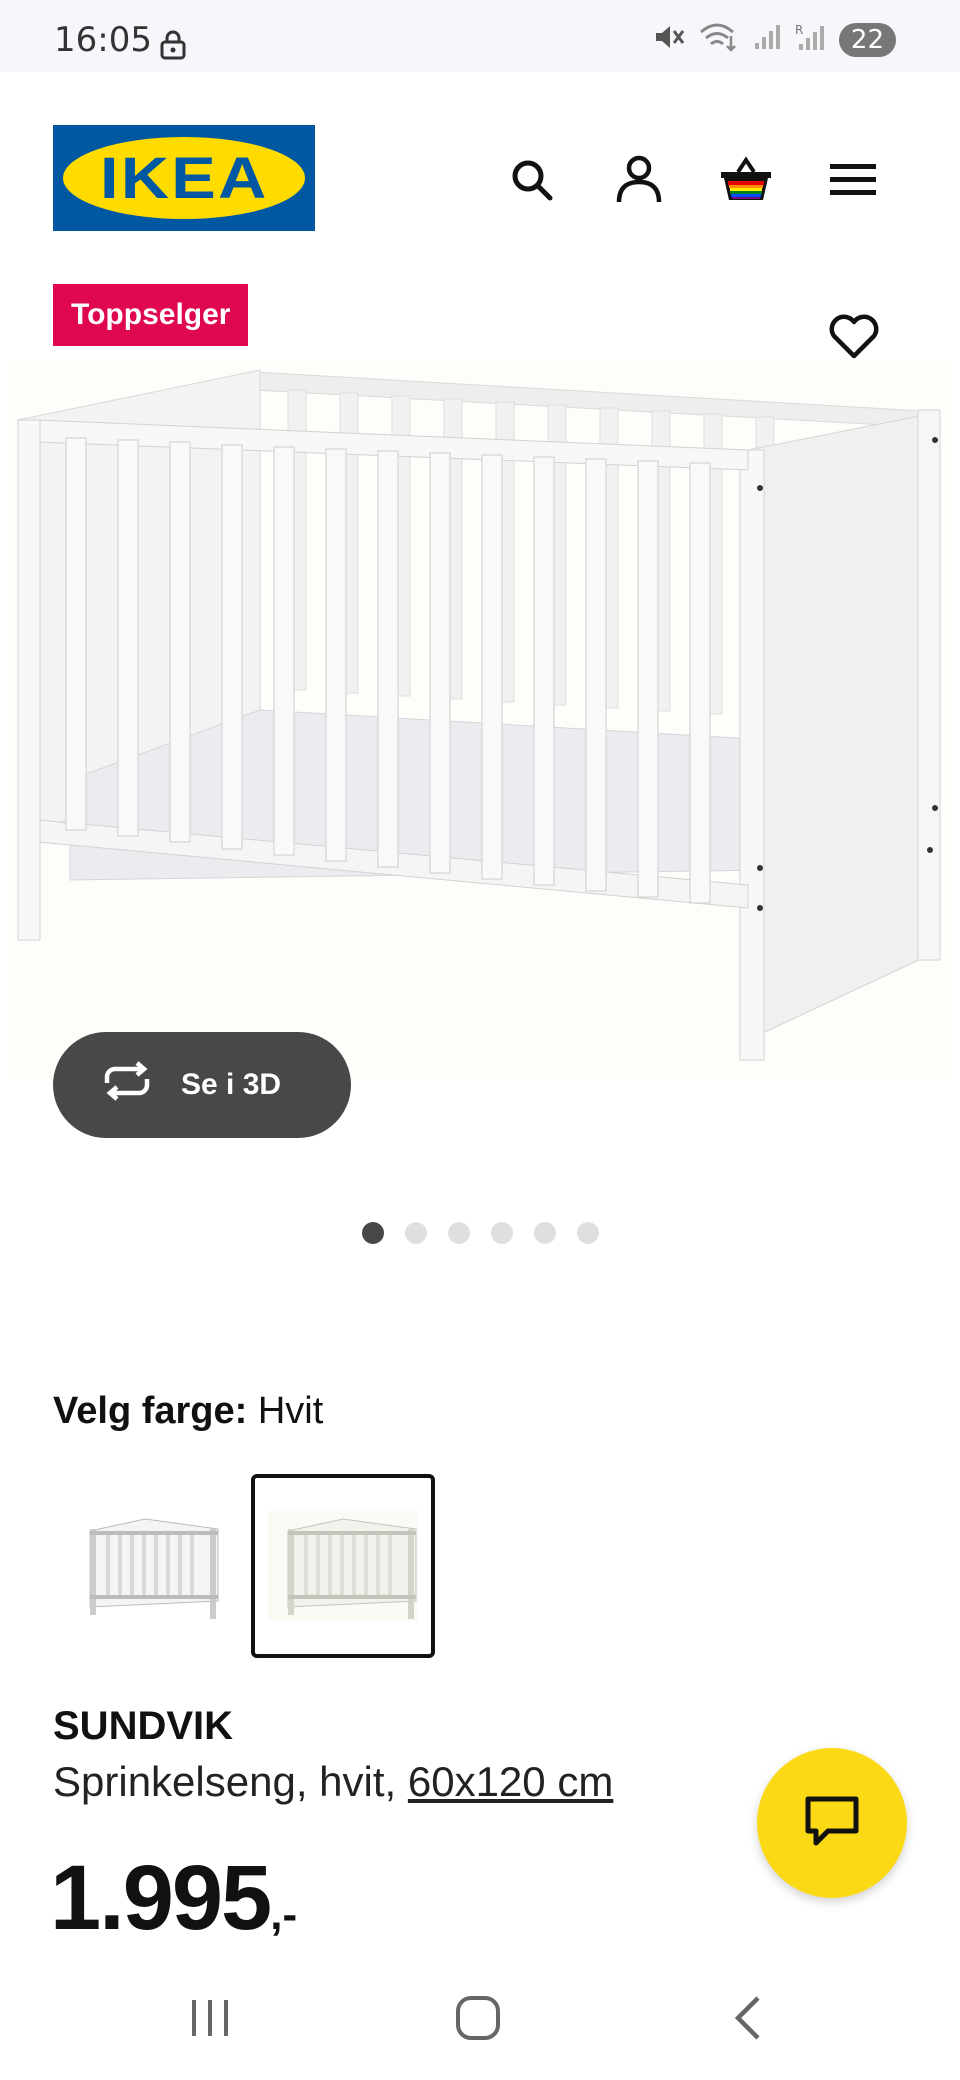 The height and width of the screenshot is (2080, 960). I want to click on heart-icon, so click(854, 339).